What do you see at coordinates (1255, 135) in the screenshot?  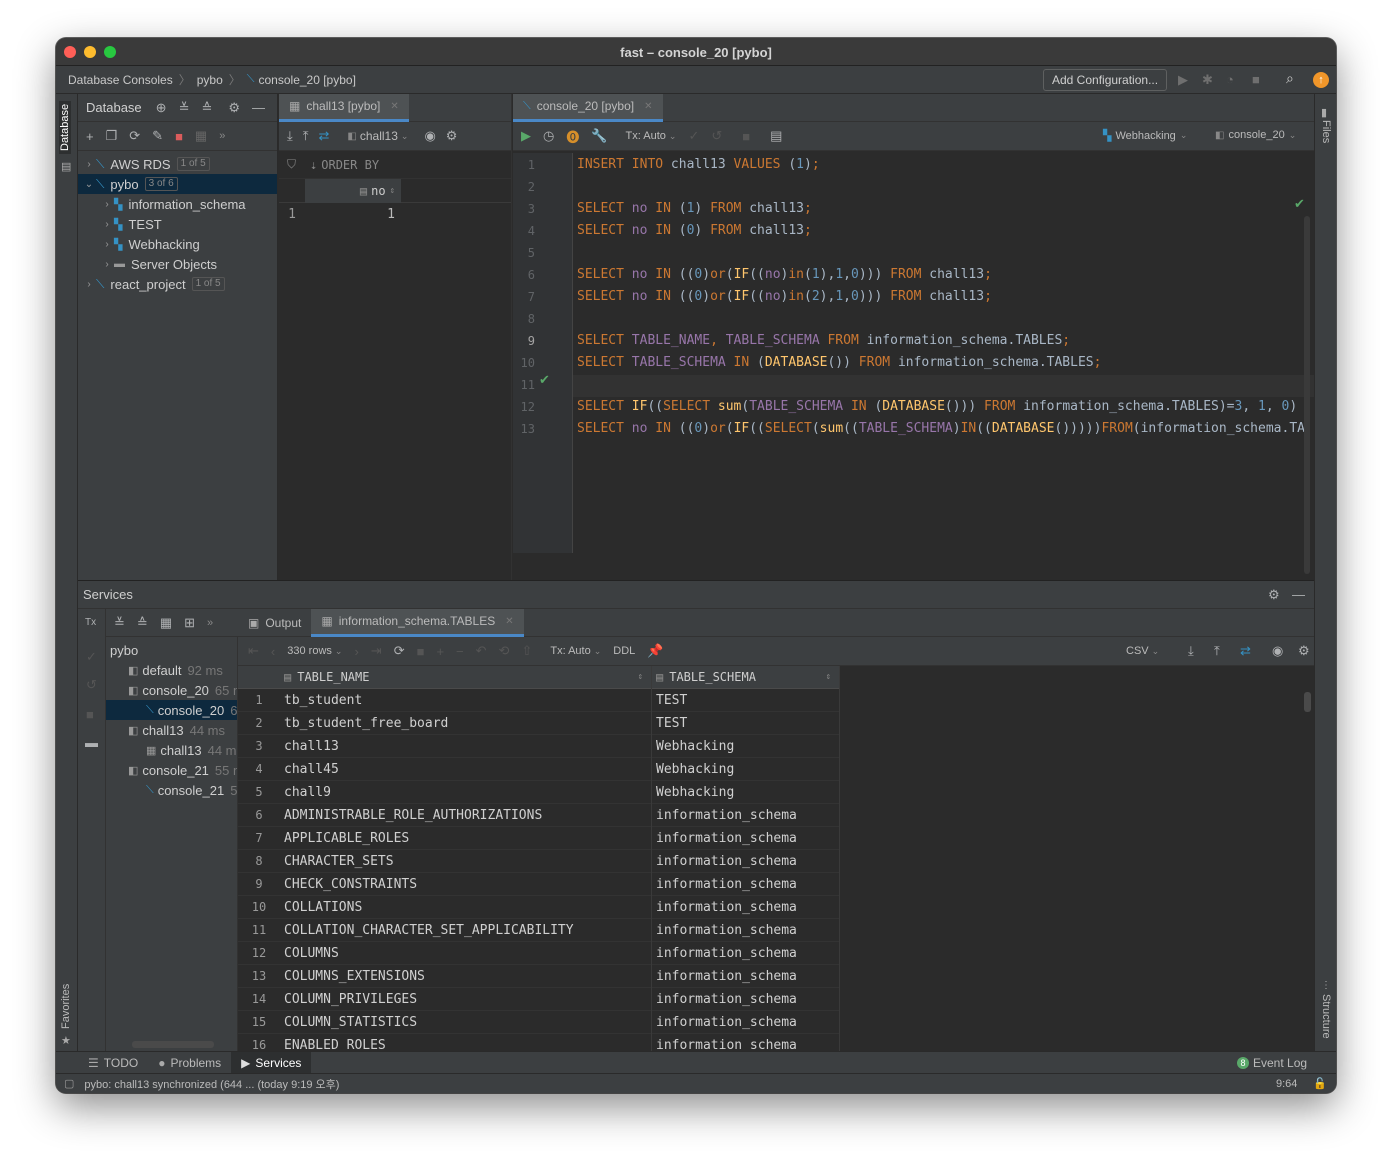 I see `console-selector: ◧ console_20 ⌄` at bounding box center [1255, 135].